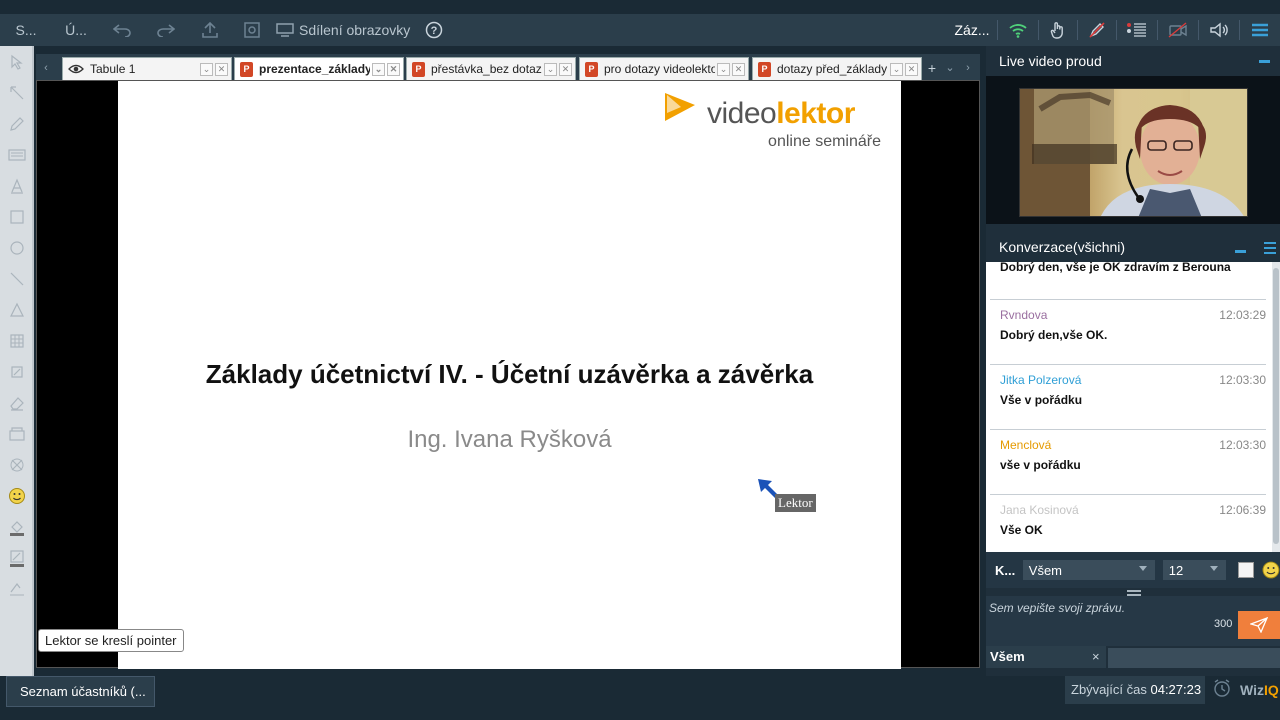 This screenshot has height=720, width=1280. What do you see at coordinates (932, 68) in the screenshot?
I see `add-tab-icon: +` at bounding box center [932, 68].